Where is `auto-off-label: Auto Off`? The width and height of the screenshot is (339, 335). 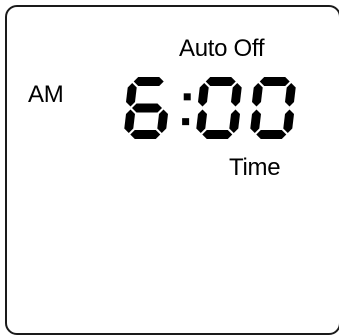 auto-off-label: Auto Off is located at coordinates (222, 48).